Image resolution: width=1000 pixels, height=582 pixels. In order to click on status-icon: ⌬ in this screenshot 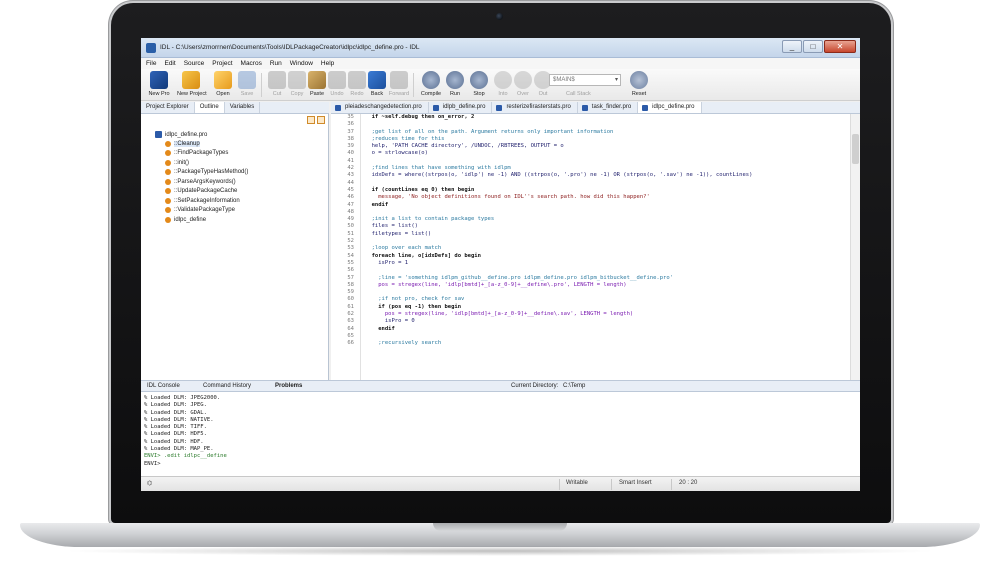, I will do `click(150, 484)`.